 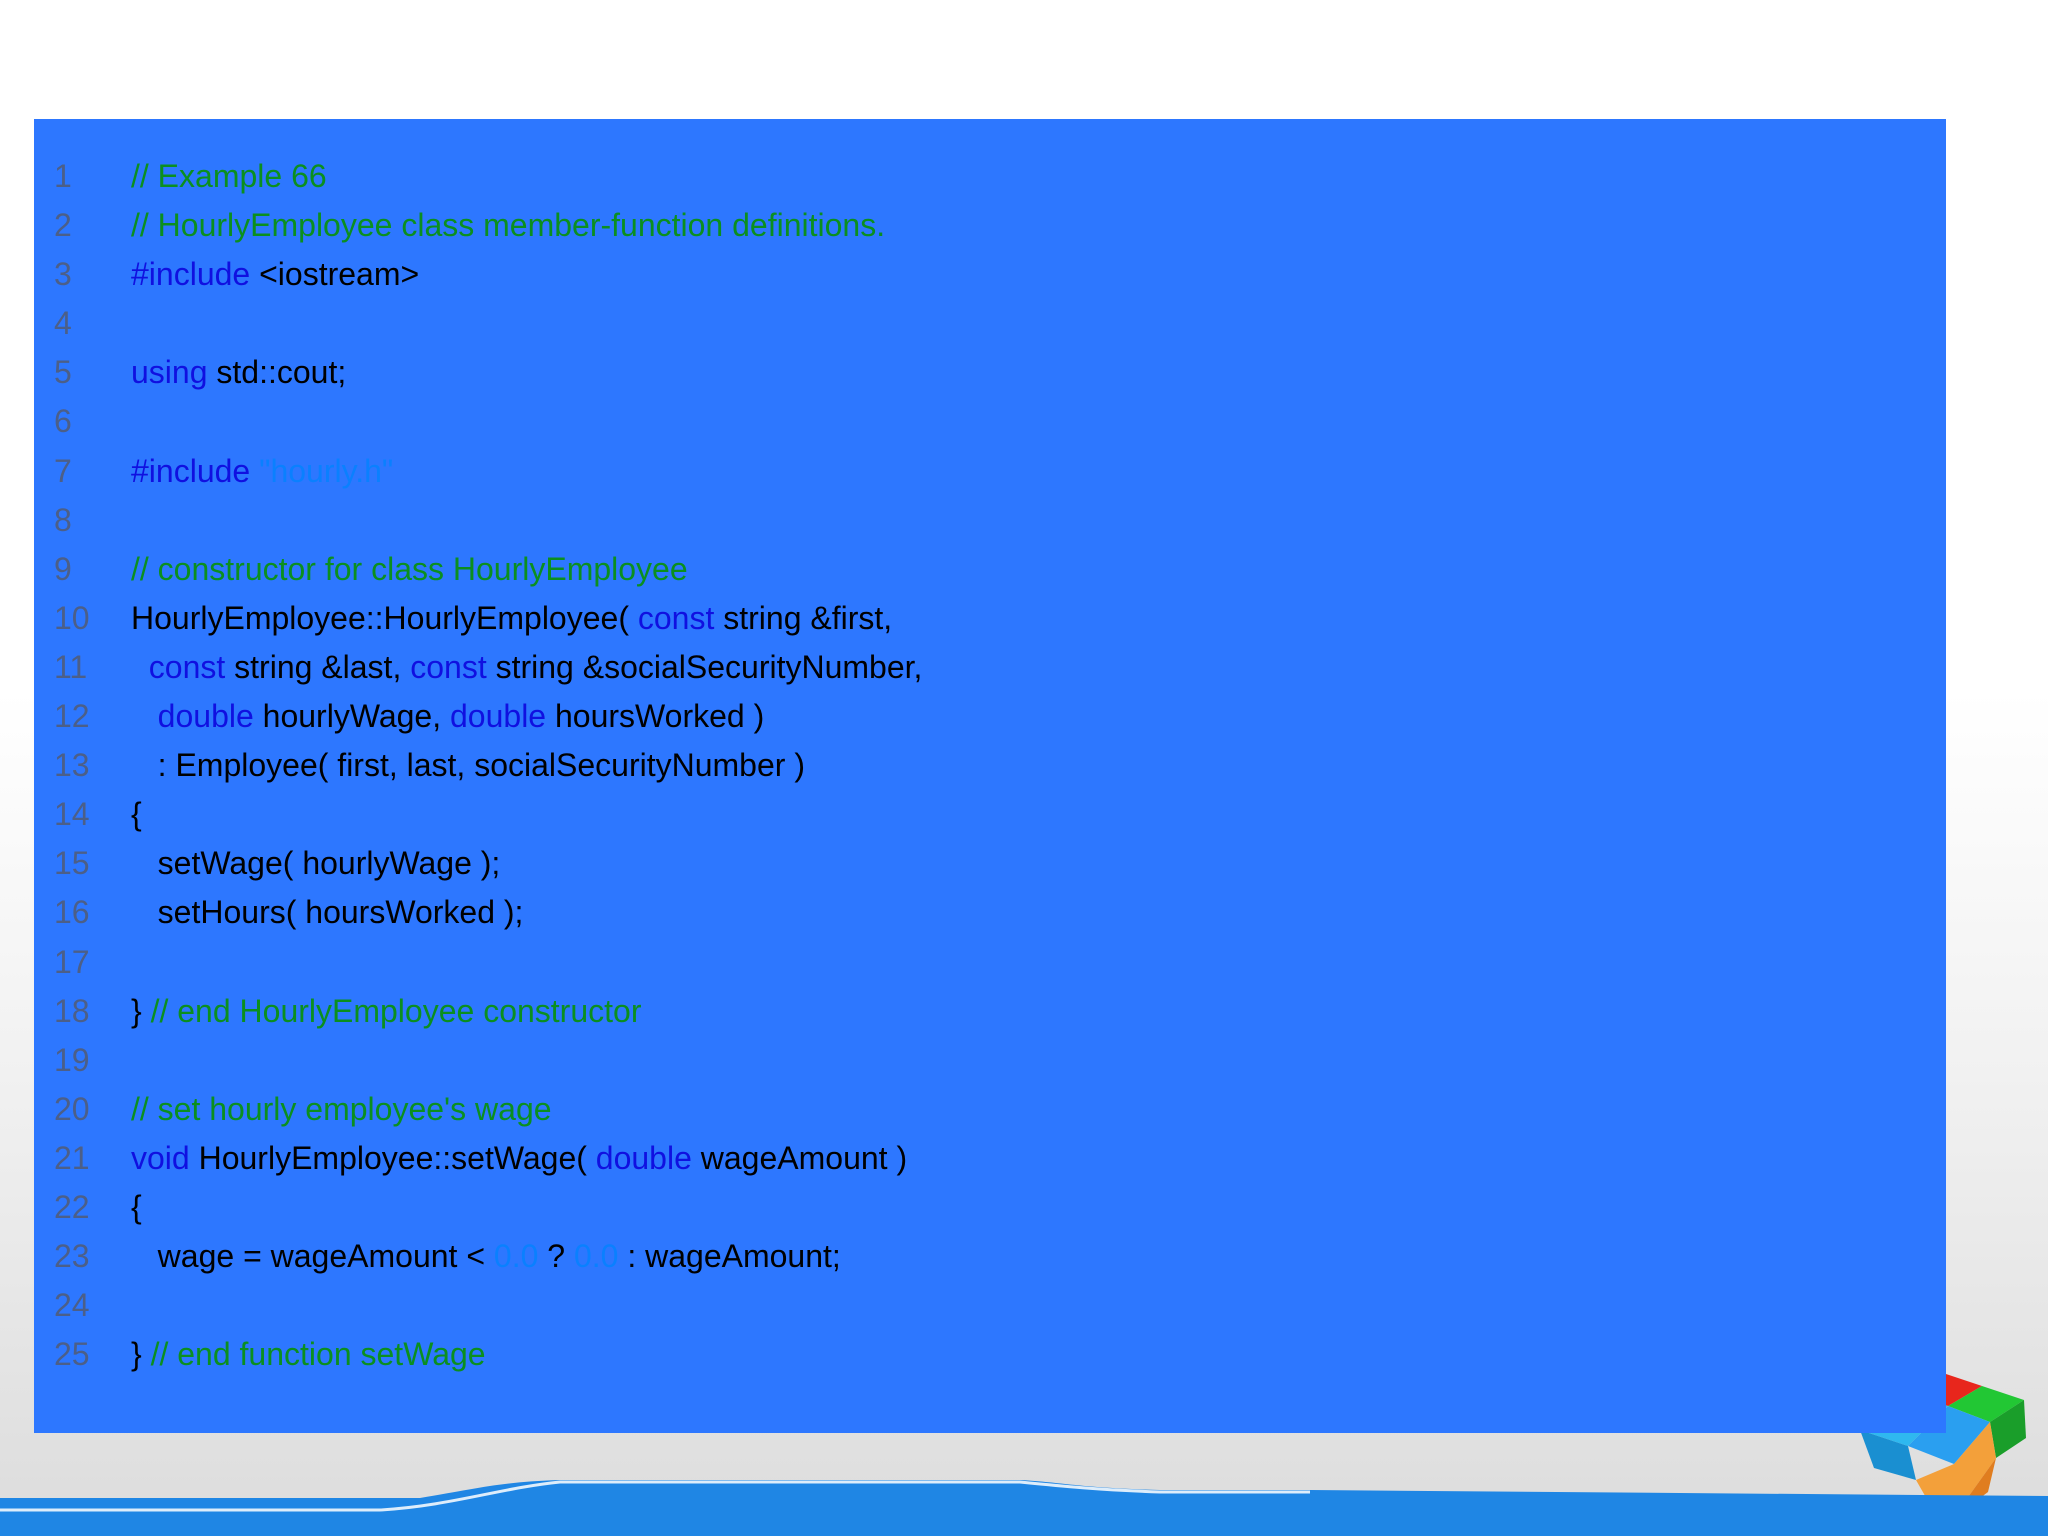 I want to click on line-number: 20, so click(x=72, y=1108).